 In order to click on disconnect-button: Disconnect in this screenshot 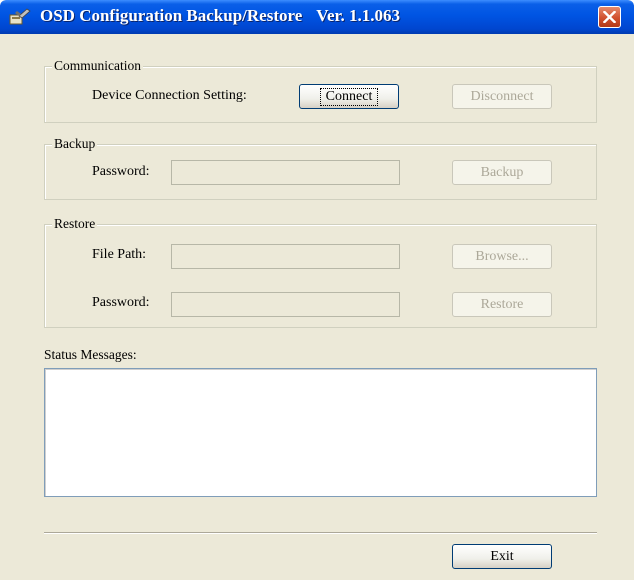, I will do `click(502, 96)`.